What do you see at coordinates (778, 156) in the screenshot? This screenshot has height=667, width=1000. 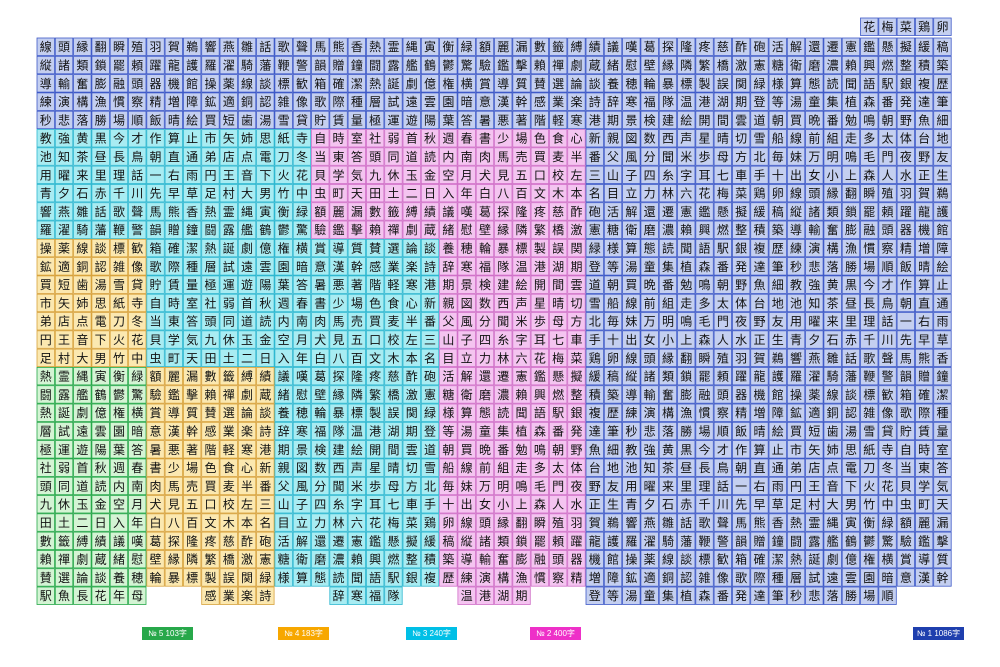 I see `kanji-cell-glyph: 毎` at bounding box center [778, 156].